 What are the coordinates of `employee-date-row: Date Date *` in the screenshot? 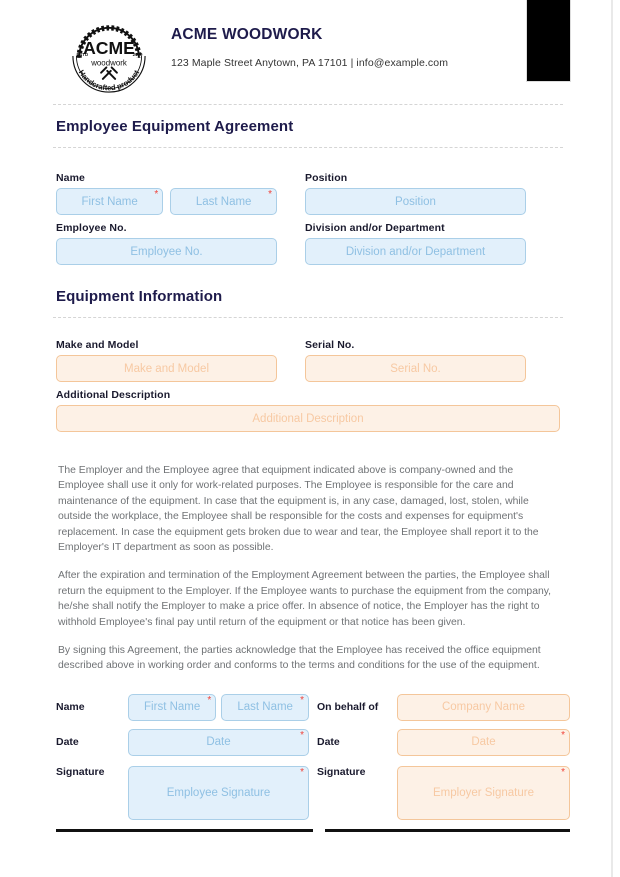 It's located at (182, 742).